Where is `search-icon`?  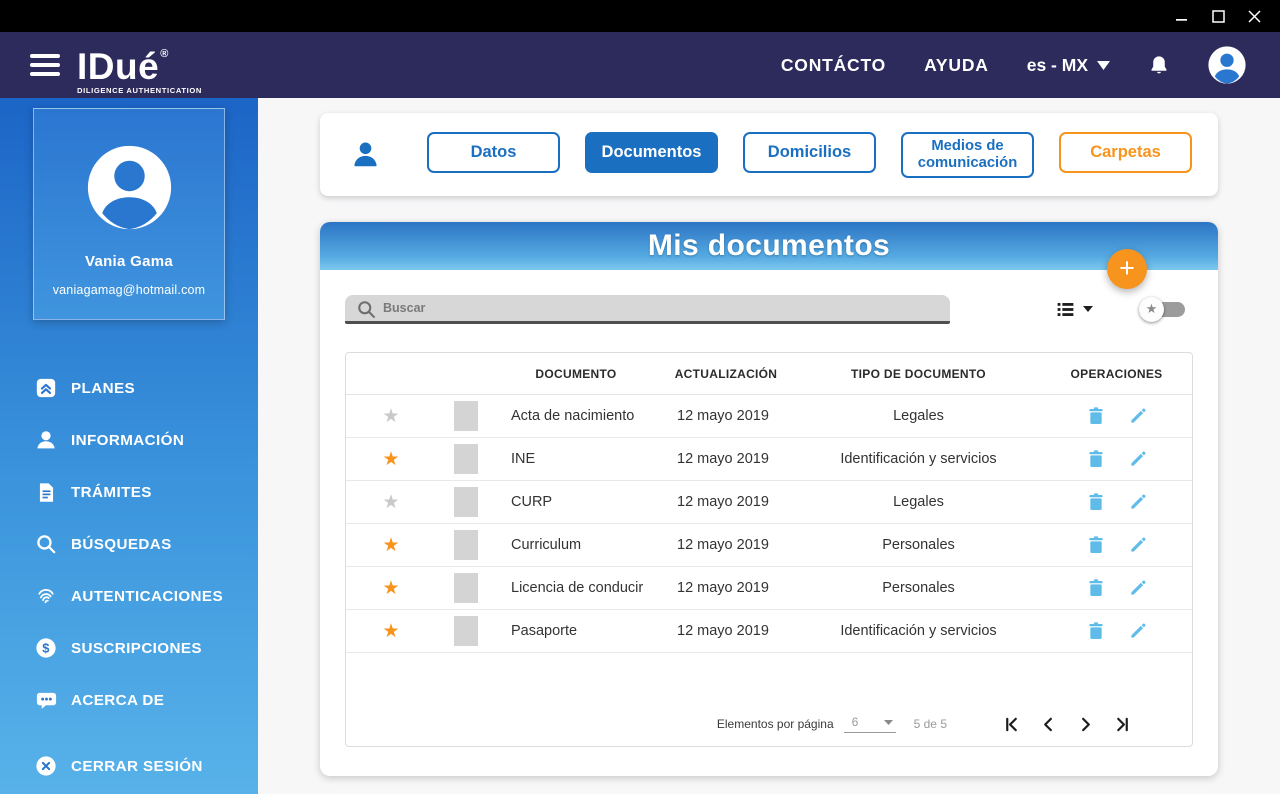 search-icon is located at coordinates (46, 544).